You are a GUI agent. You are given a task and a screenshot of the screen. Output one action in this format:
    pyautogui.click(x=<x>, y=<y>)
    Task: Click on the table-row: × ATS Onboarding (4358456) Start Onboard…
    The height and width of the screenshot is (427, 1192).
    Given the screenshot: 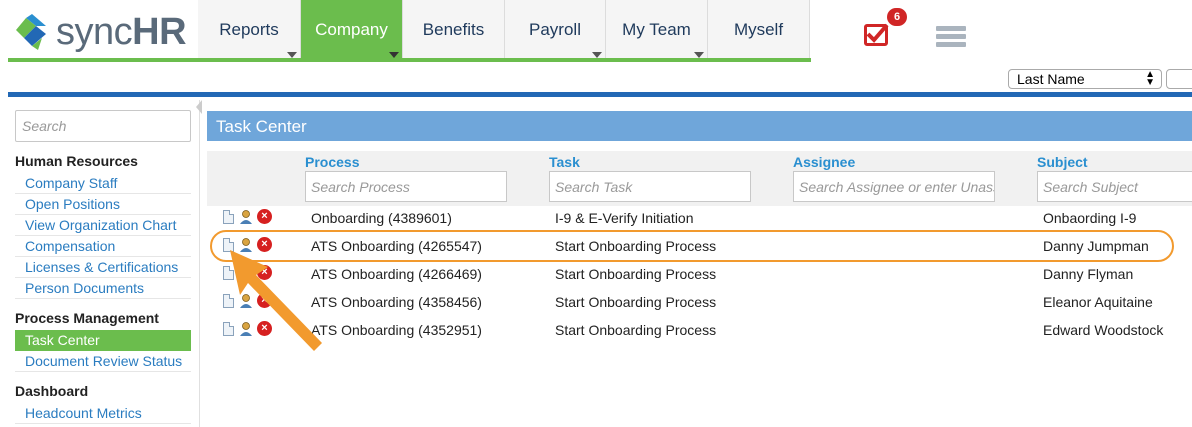 What is the action you would take?
    pyautogui.click(x=699, y=302)
    